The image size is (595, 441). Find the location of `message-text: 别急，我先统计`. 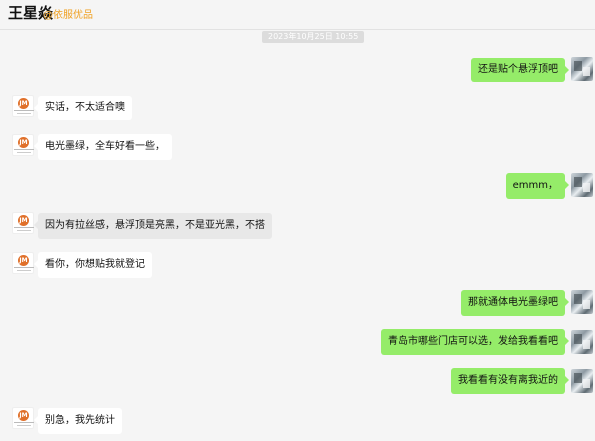

message-text: 别急，我先统计 is located at coordinates (80, 420).